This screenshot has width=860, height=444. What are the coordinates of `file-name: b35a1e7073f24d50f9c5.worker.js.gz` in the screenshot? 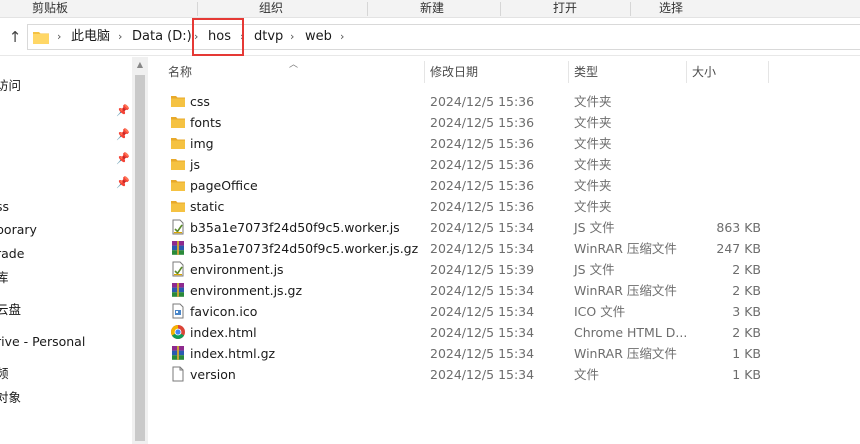 It's located at (304, 248).